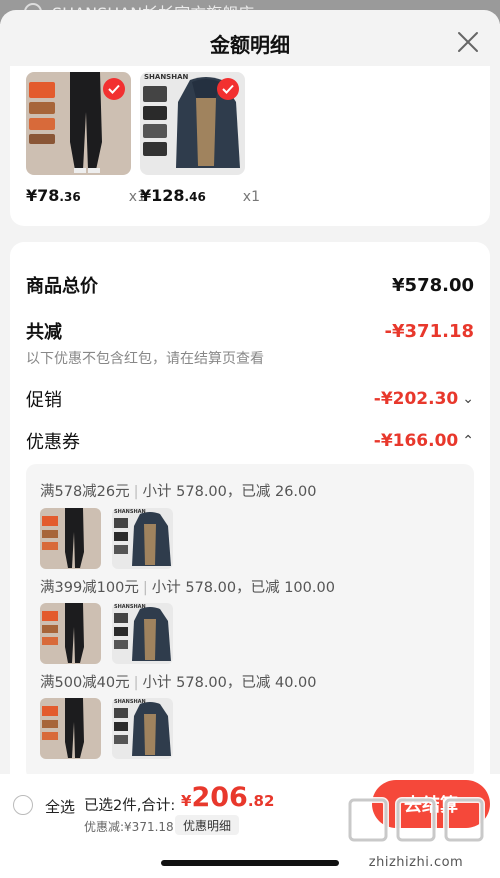 Image resolution: width=500 pixels, height=878 pixels. What do you see at coordinates (250, 331) in the screenshot?
I see `reduce-row: 共减 -¥371.18` at bounding box center [250, 331].